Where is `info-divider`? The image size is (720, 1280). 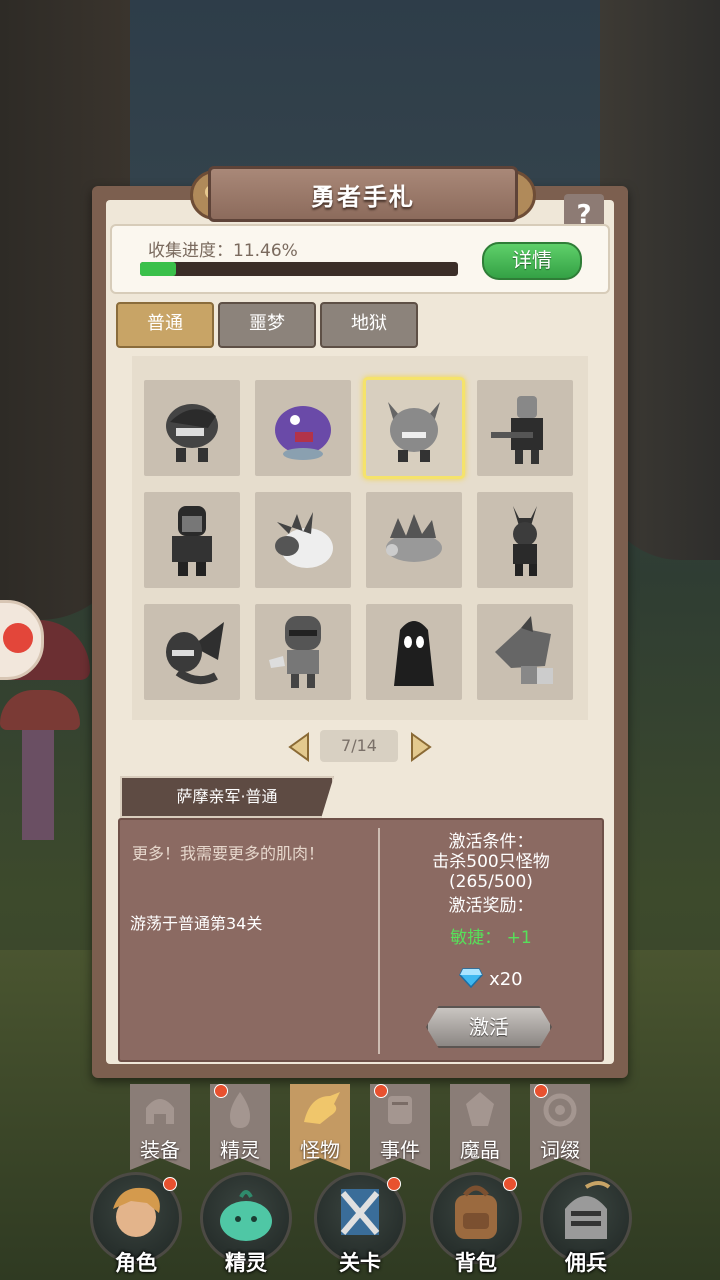
info-divider is located at coordinates (379, 941).